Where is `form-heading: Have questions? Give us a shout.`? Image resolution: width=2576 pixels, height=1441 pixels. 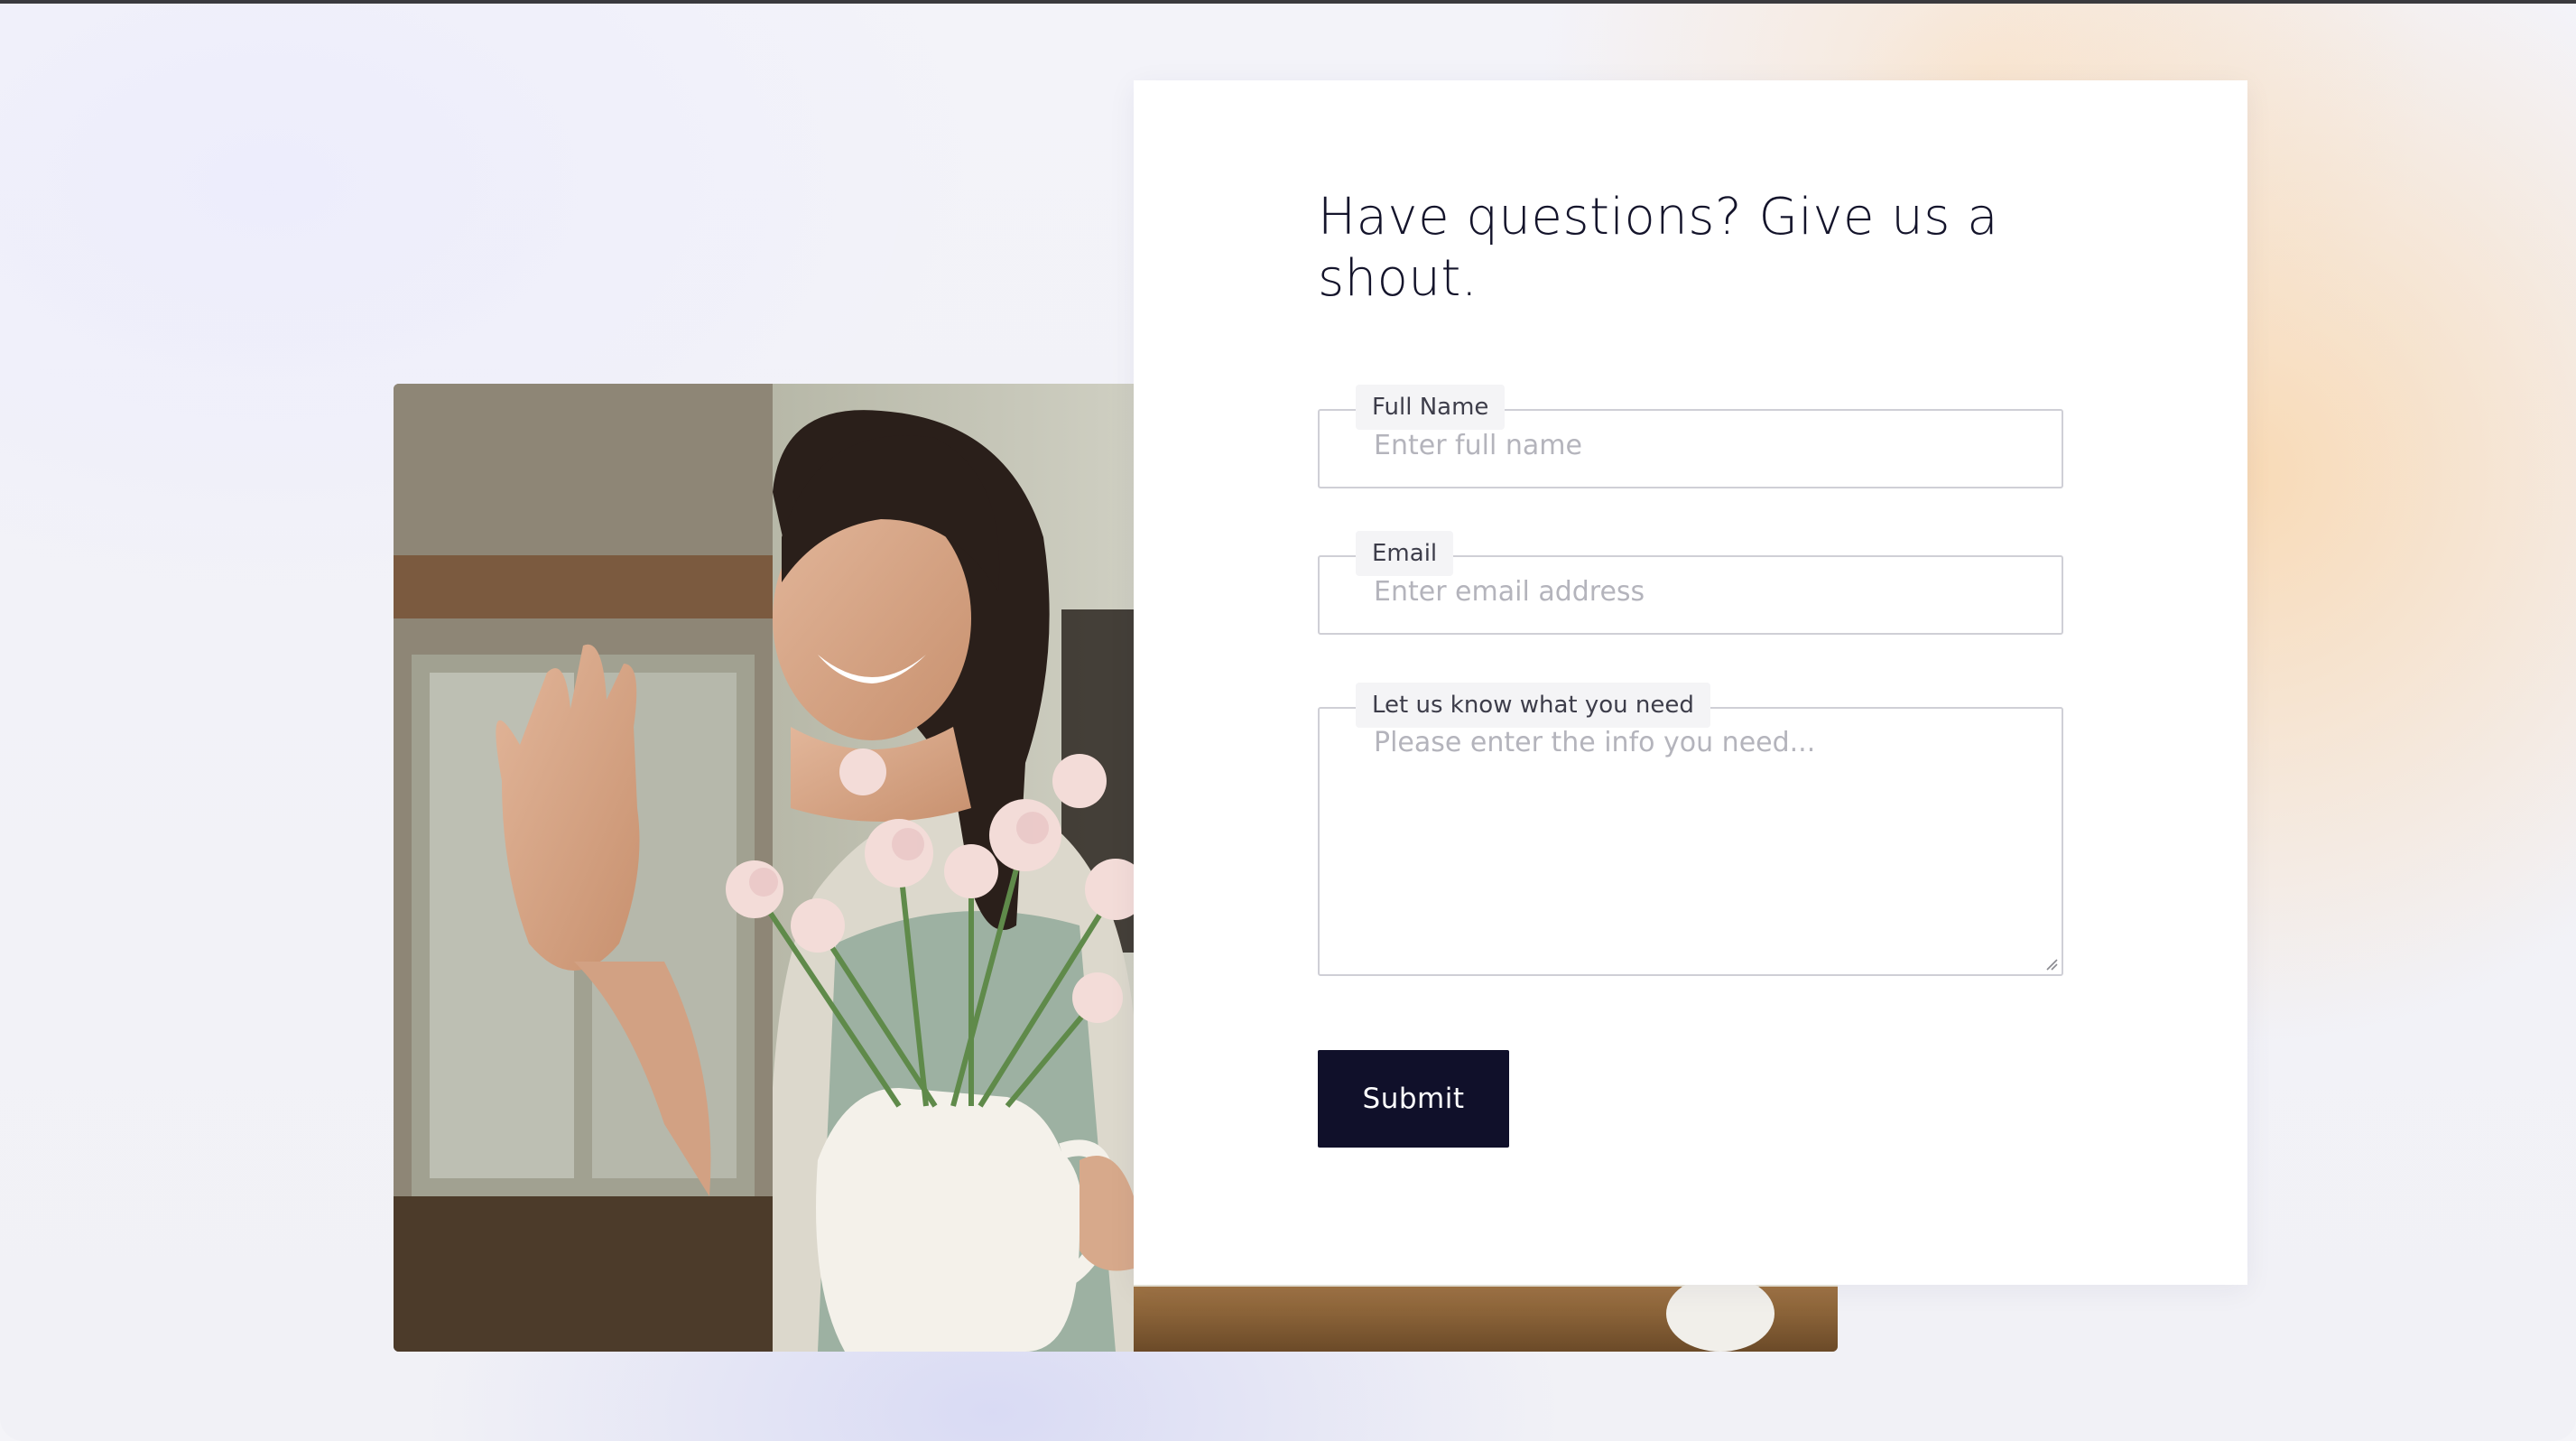
form-heading: Have questions? Give us a shout. is located at coordinates (1658, 248).